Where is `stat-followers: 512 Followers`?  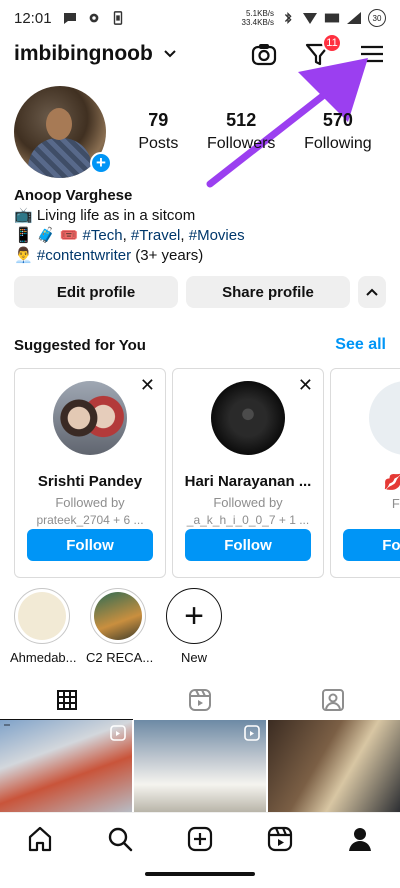 stat-followers: 512 Followers is located at coordinates (241, 131).